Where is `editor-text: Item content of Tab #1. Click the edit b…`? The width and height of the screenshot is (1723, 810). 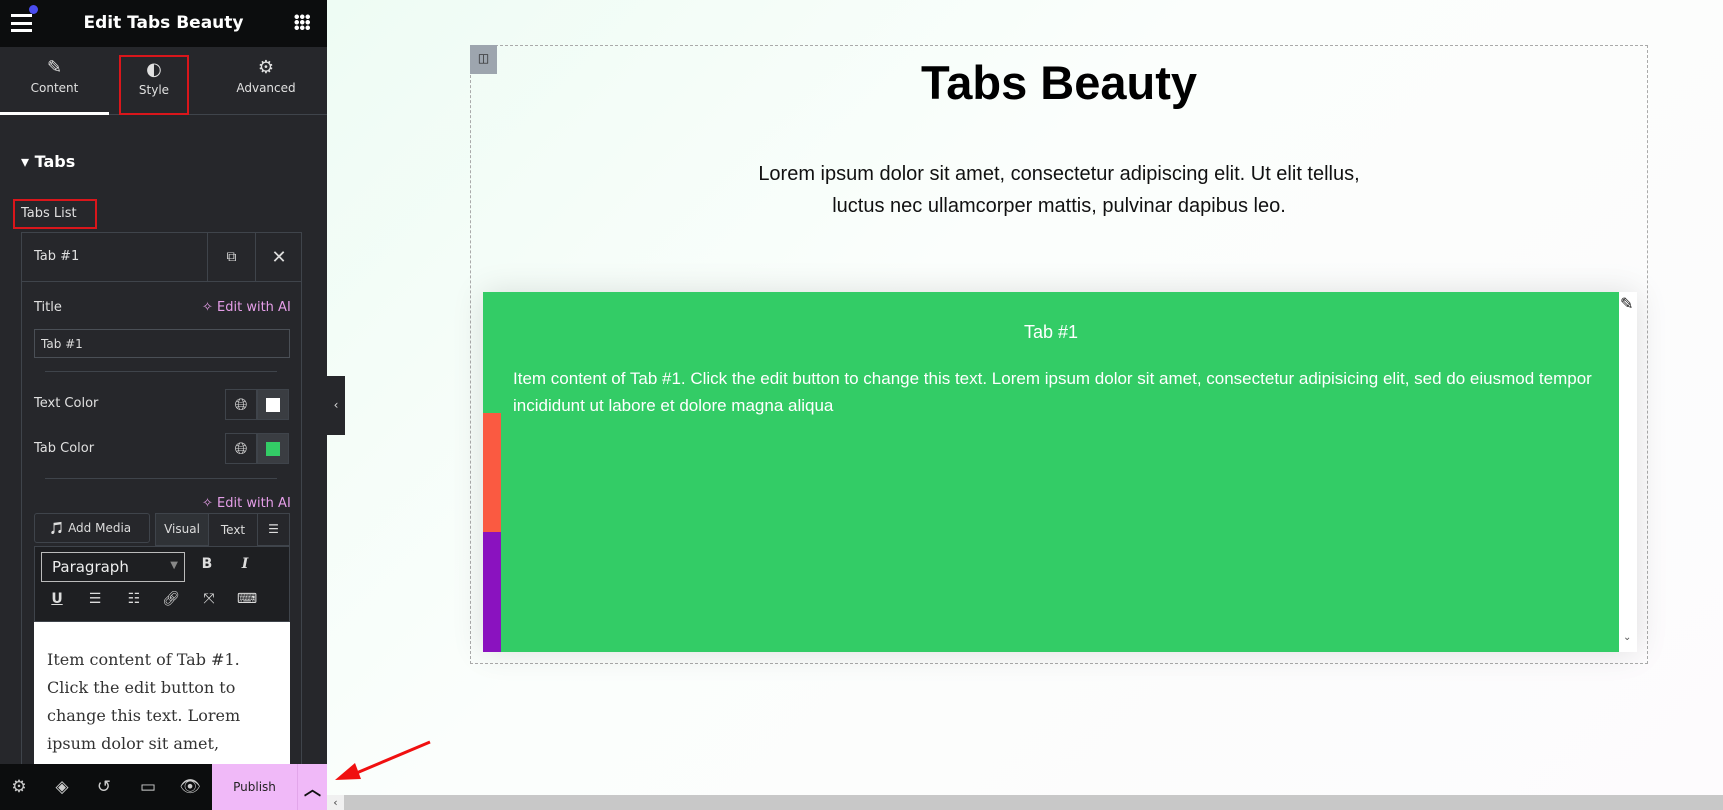
editor-text: Item content of Tab #1. Click the edit b… is located at coordinates (144, 701).